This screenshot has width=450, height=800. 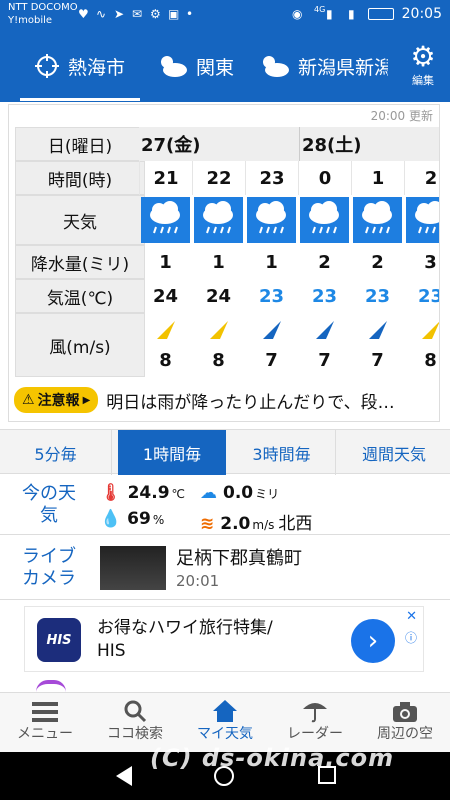 I want to click on live-camera: ライブカメラ 足柄下郡真鶴町 20:01, so click(x=225, y=568).